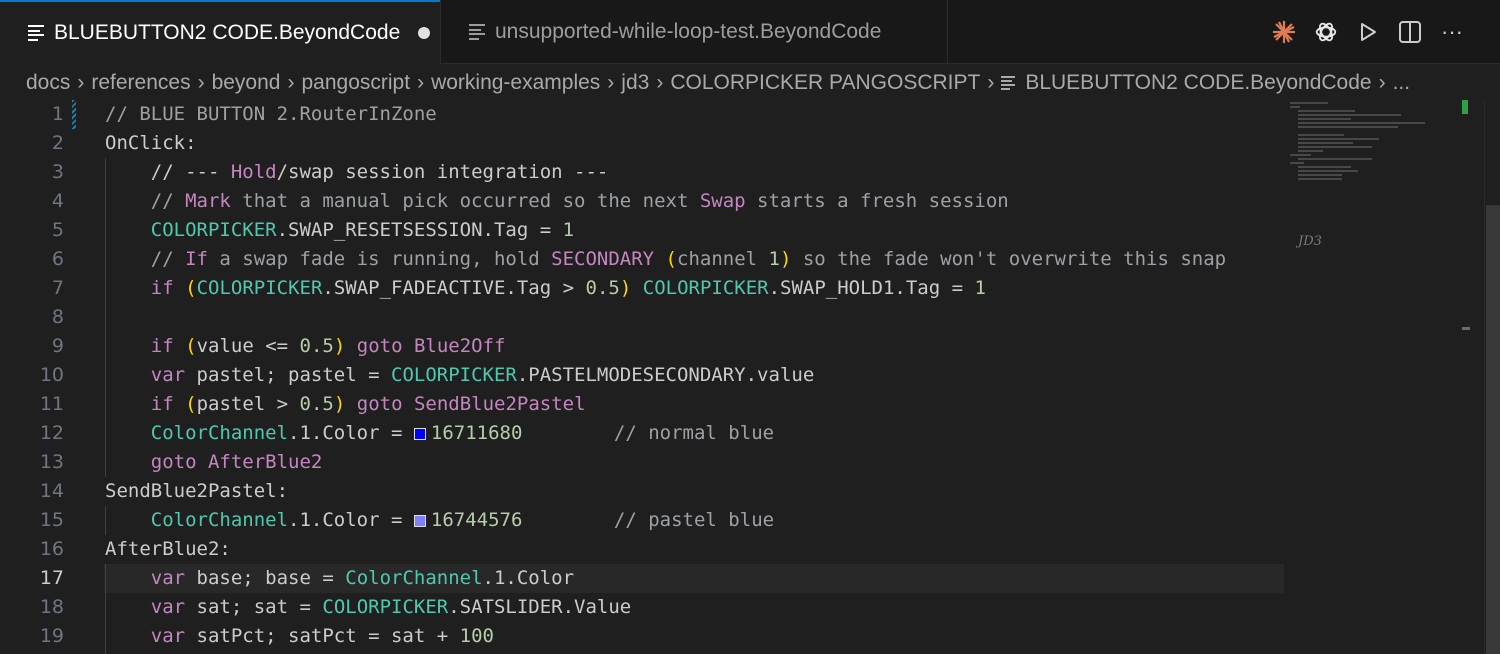 The height and width of the screenshot is (654, 1500). I want to click on claude-icon, so click(1284, 32).